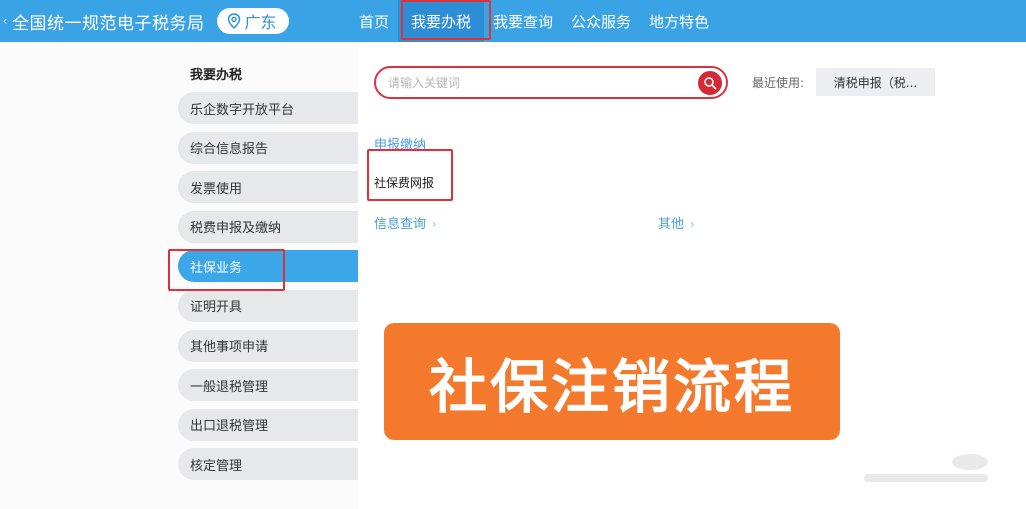 This screenshot has width=1026, height=509. I want to click on nav-local-feature: 地方特色, so click(679, 21).